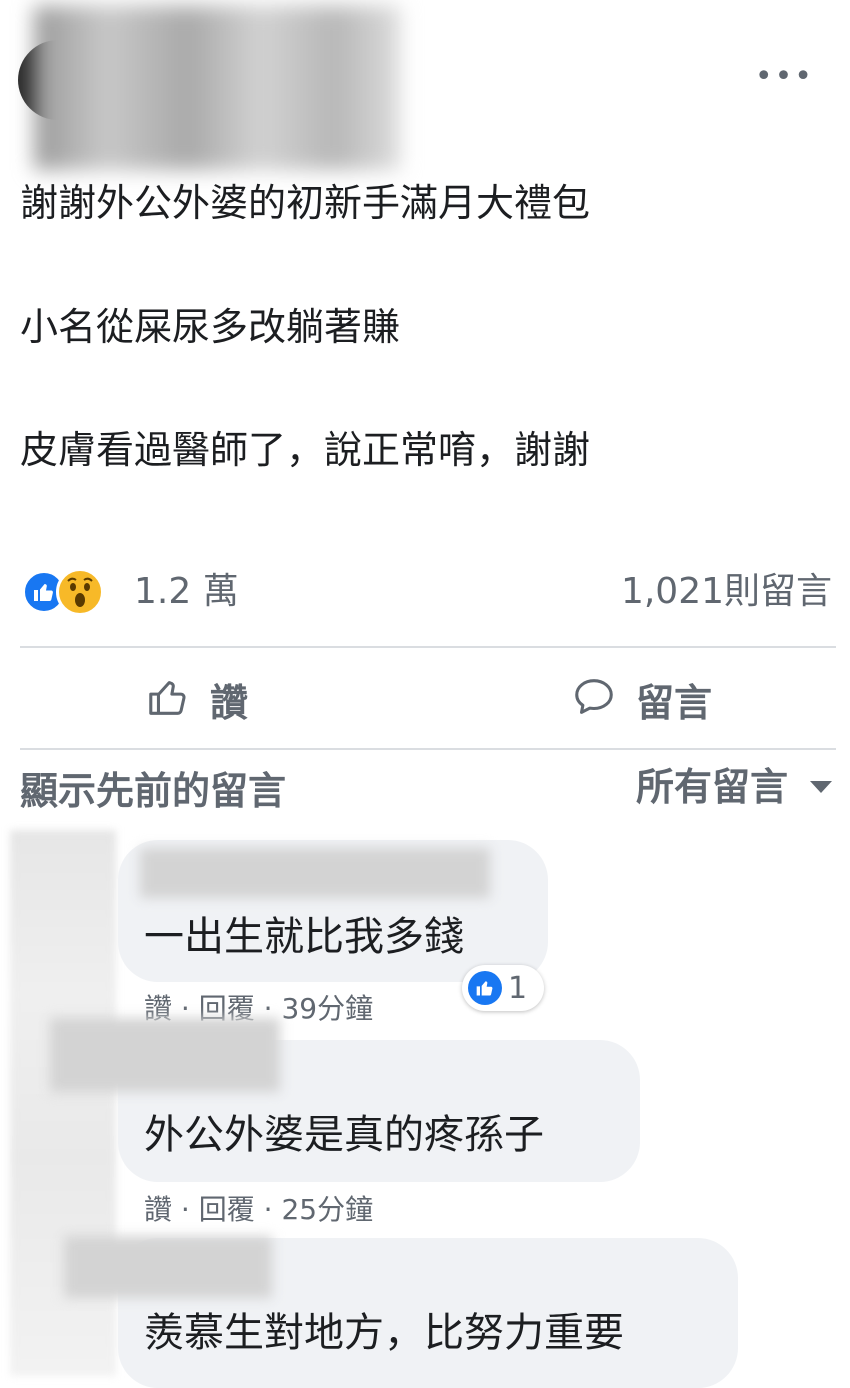 The height and width of the screenshot is (1388, 850). Describe the element at coordinates (384, 1333) in the screenshot. I see `comment-text: 羨慕生對地方，比努力重要` at that location.